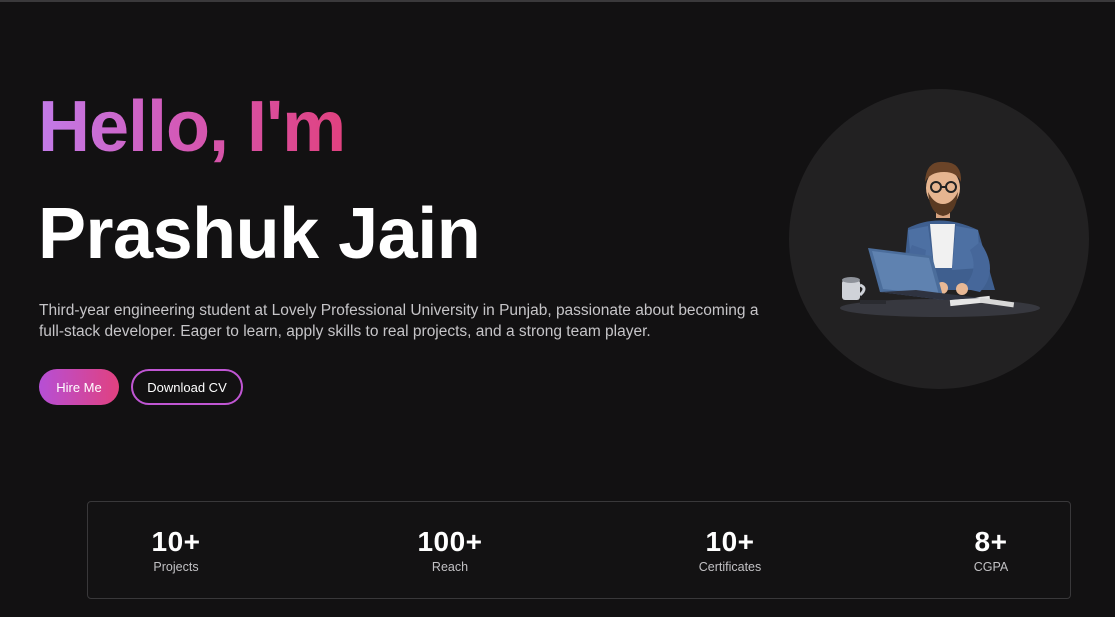 This screenshot has height=617, width=1115. What do you see at coordinates (187, 387) in the screenshot?
I see `download-cv-button: Download CV` at bounding box center [187, 387].